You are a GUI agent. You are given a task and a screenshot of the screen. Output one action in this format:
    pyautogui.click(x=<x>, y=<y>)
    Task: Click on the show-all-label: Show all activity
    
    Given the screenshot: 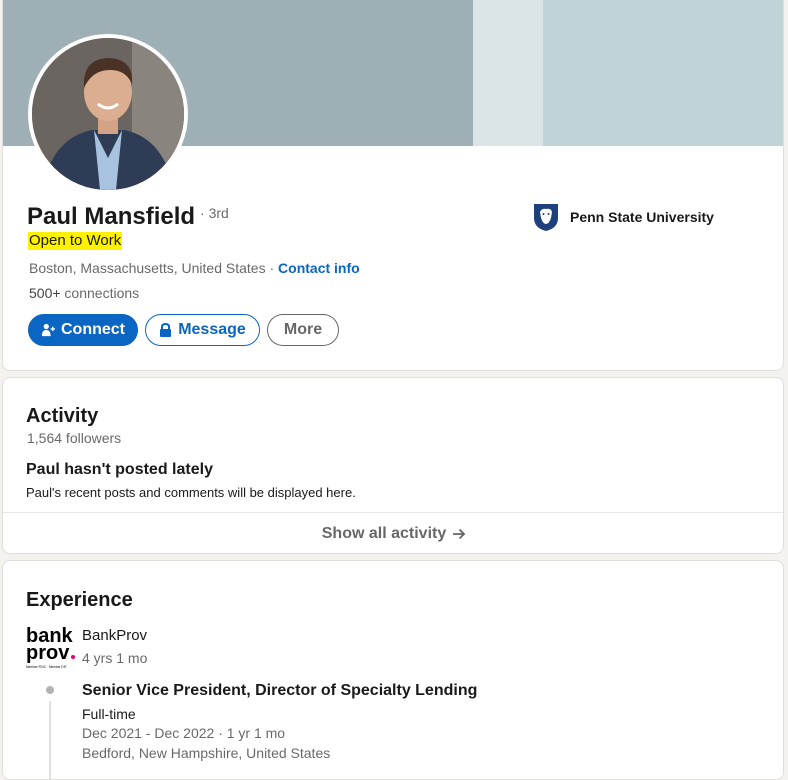 What is the action you would take?
    pyautogui.click(x=384, y=533)
    